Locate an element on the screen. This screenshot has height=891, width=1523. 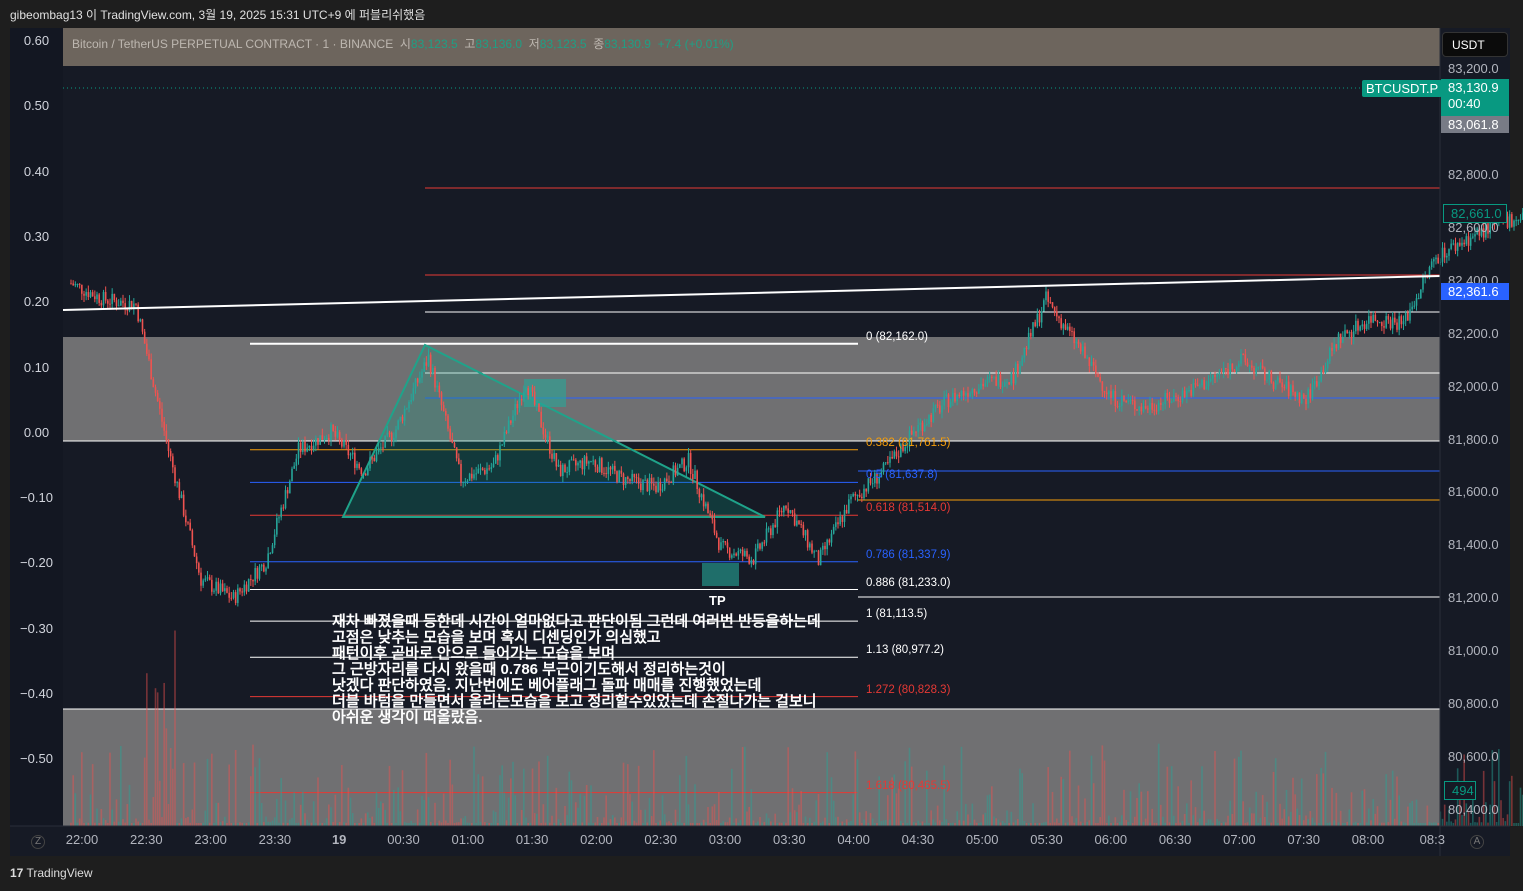
scale-auto-right-button: A is located at coordinates (1477, 842).